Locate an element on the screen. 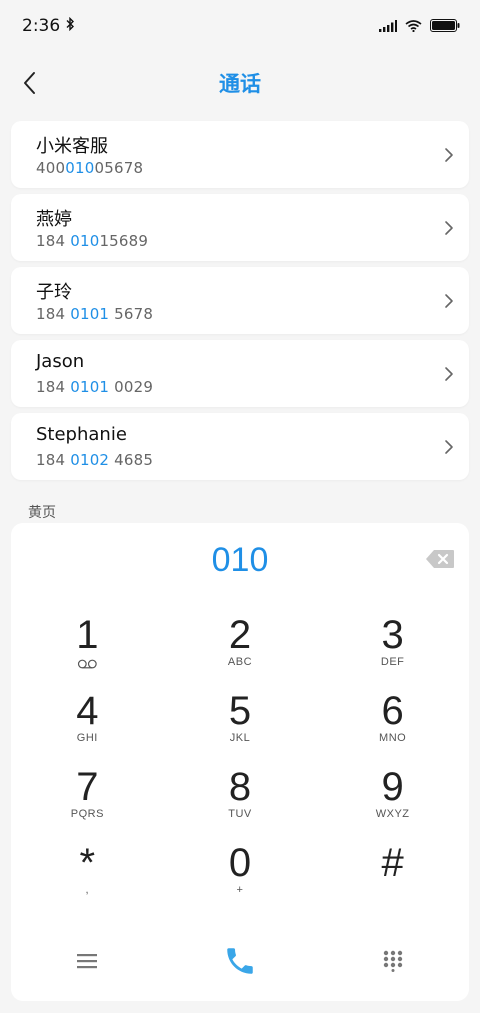 This screenshot has width=480, height=1013. contact-number: 40001005678 is located at coordinates (90, 168).